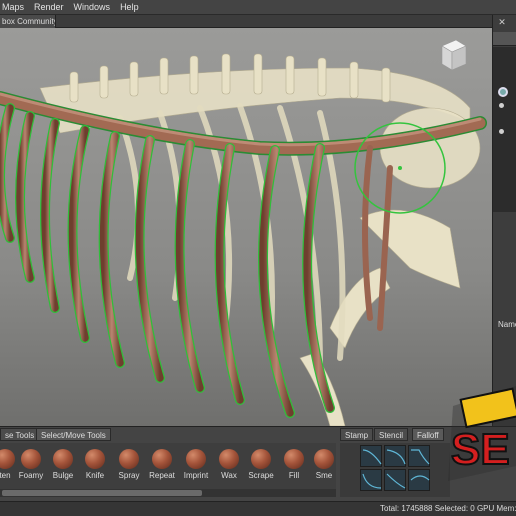 This screenshot has height=516, width=516. What do you see at coordinates (507, 324) in the screenshot?
I see `name-label: Name` at bounding box center [507, 324].